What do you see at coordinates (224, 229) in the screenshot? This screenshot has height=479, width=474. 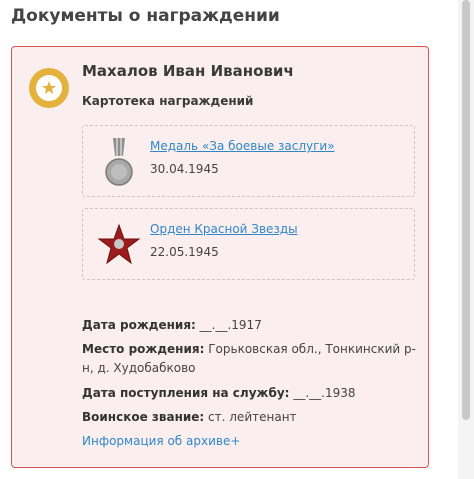 I see `award-link: Орден Красной Звезды` at bounding box center [224, 229].